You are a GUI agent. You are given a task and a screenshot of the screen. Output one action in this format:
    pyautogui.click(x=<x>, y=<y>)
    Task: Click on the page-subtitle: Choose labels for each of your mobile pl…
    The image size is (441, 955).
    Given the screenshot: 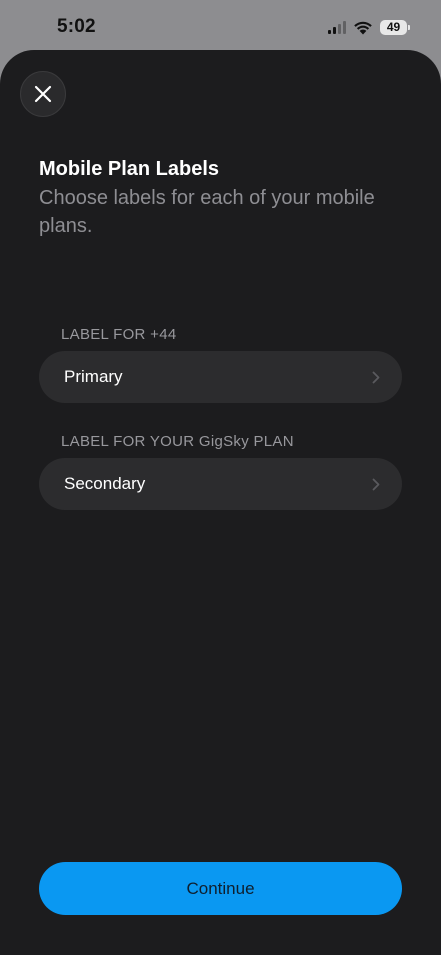 What is the action you would take?
    pyautogui.click(x=207, y=212)
    